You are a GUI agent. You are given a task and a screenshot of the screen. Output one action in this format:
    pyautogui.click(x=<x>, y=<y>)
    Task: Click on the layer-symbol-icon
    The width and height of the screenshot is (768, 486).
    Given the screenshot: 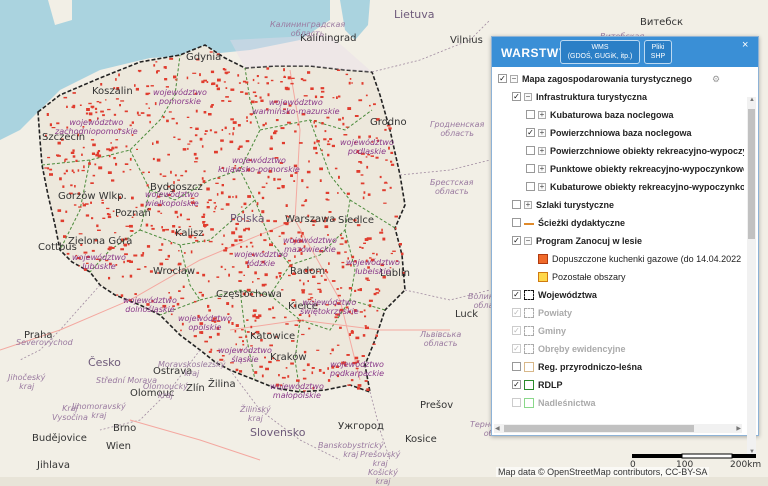 What is the action you would take?
    pyautogui.click(x=543, y=259)
    